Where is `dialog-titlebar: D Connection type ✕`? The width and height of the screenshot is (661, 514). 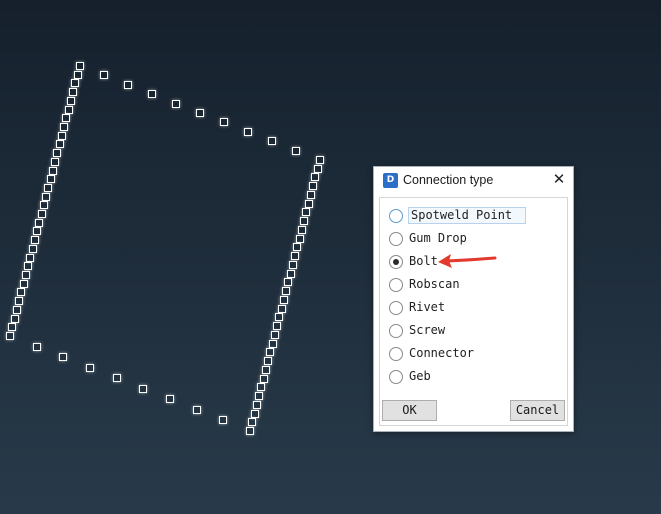
dialog-titlebar: D Connection type ✕ is located at coordinates (473, 181).